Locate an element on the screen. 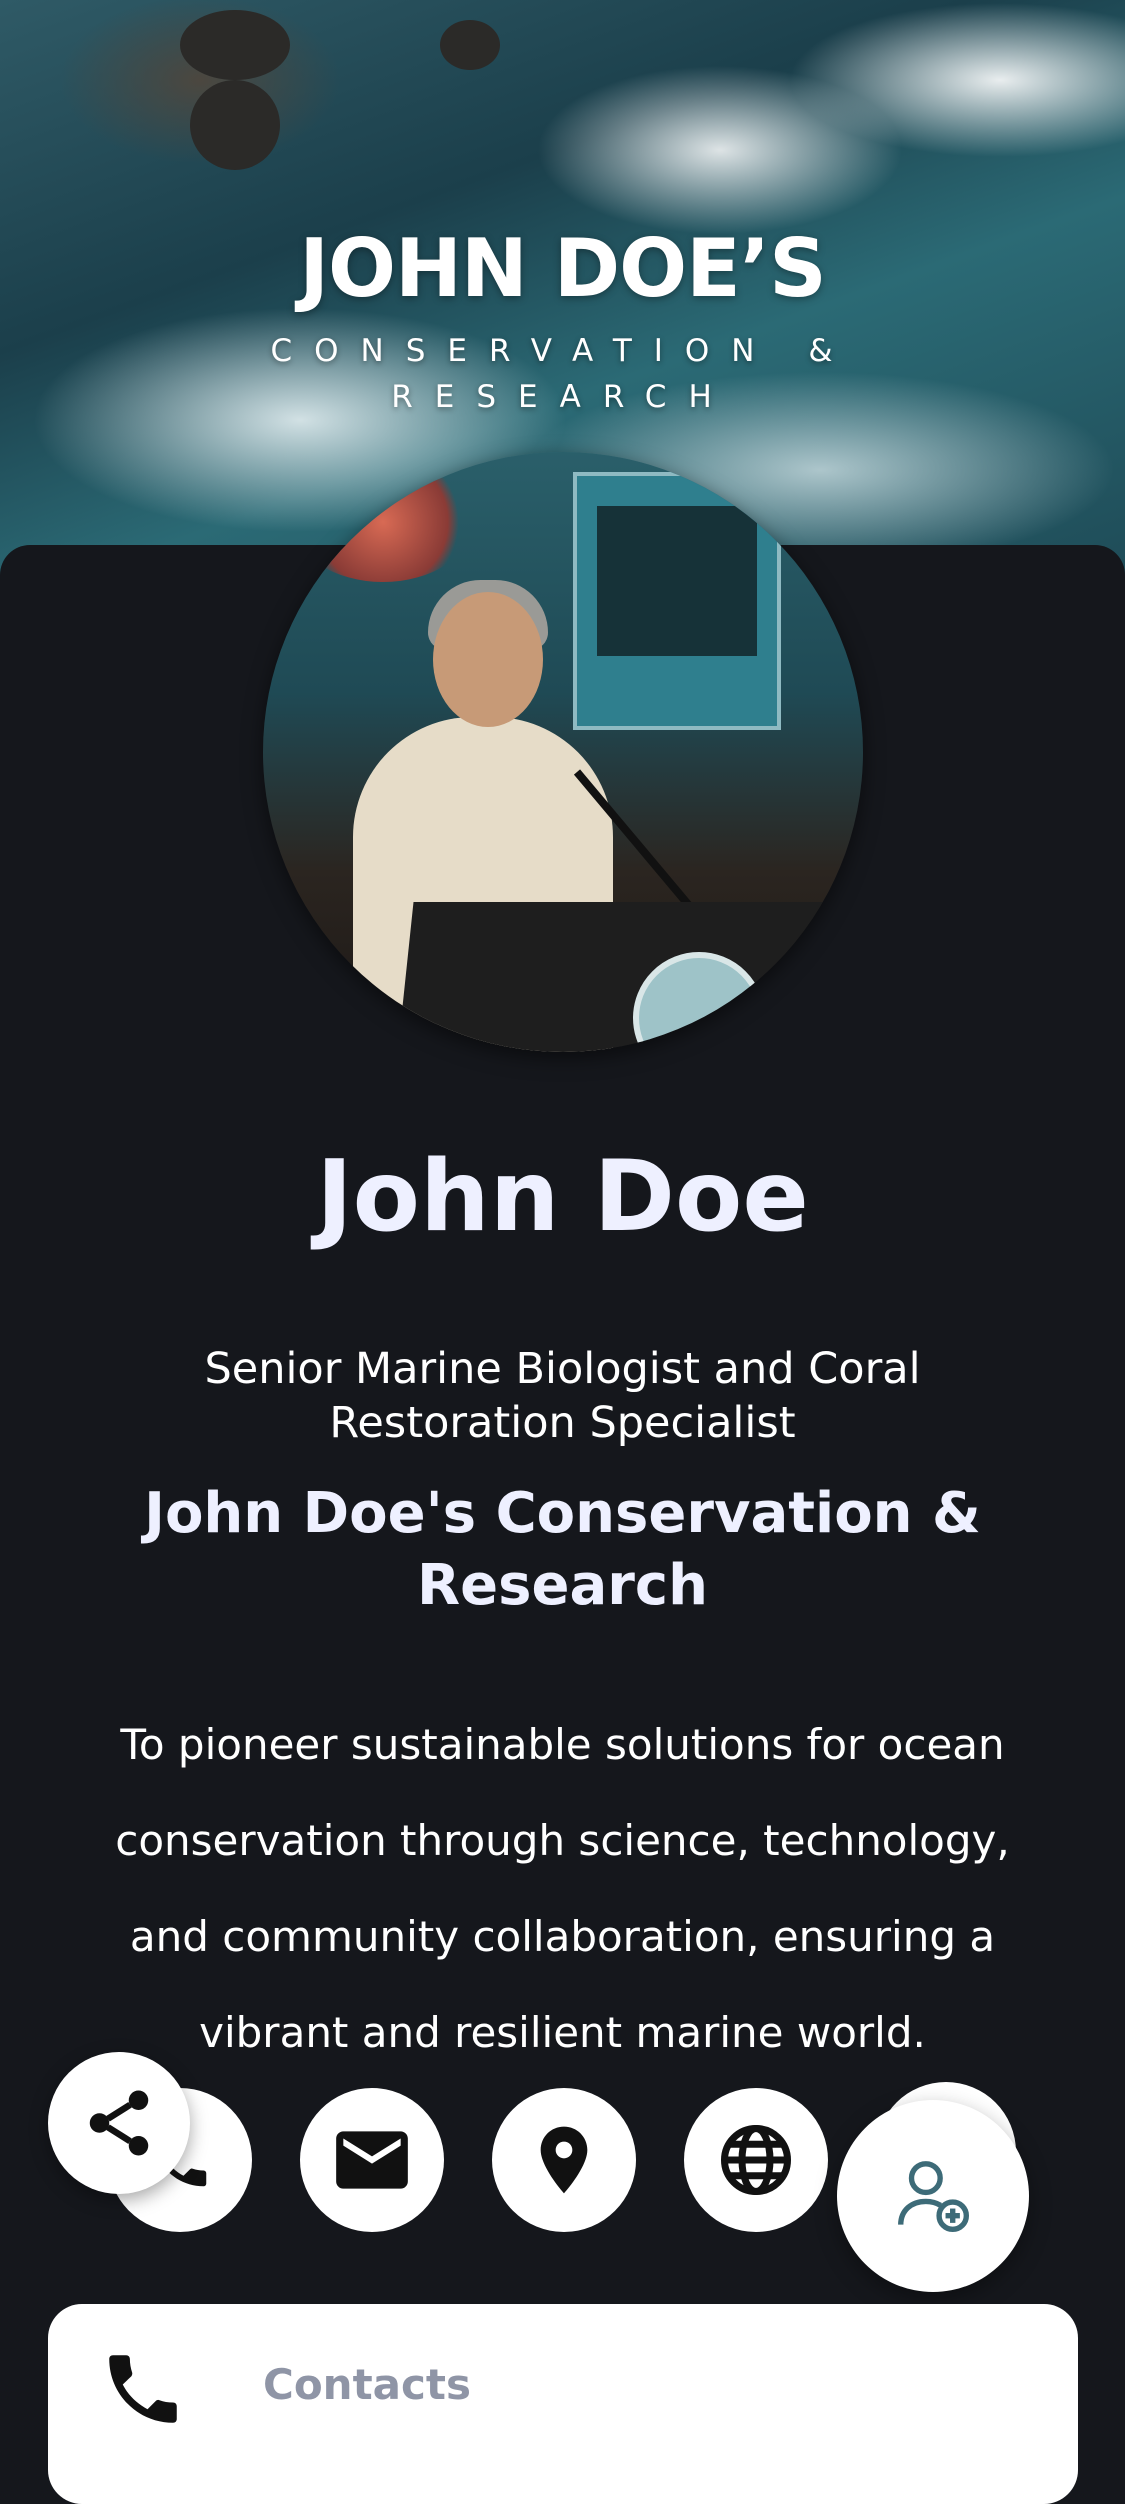 This screenshot has height=2504, width=1125. profile-photo is located at coordinates (563, 752).